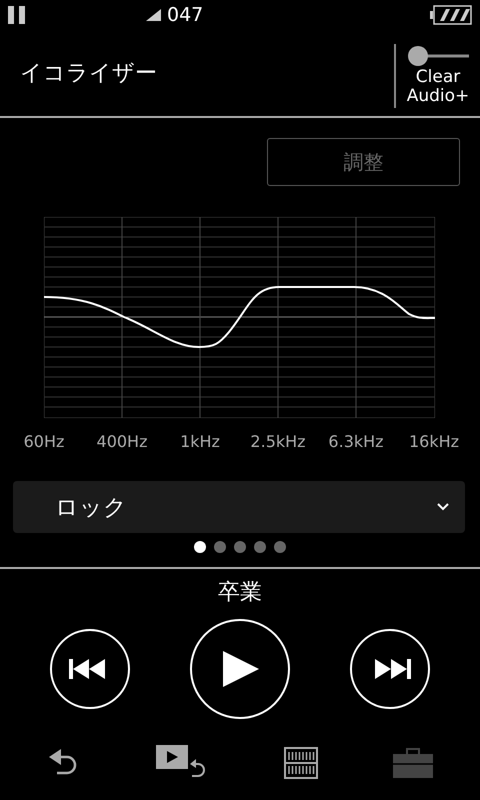 This screenshot has width=480, height=800. Describe the element at coordinates (239, 507) in the screenshot. I see `preset-dropdown: ロック` at that location.